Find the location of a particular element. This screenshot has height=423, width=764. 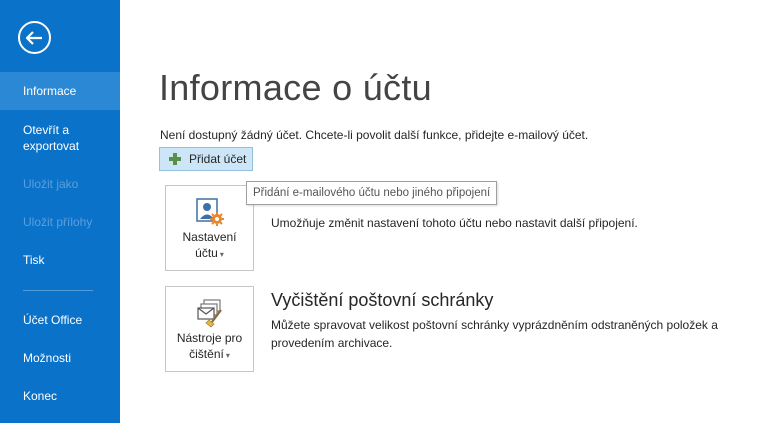

sidebar-item-moznosti: Možnosti is located at coordinates (60, 358).